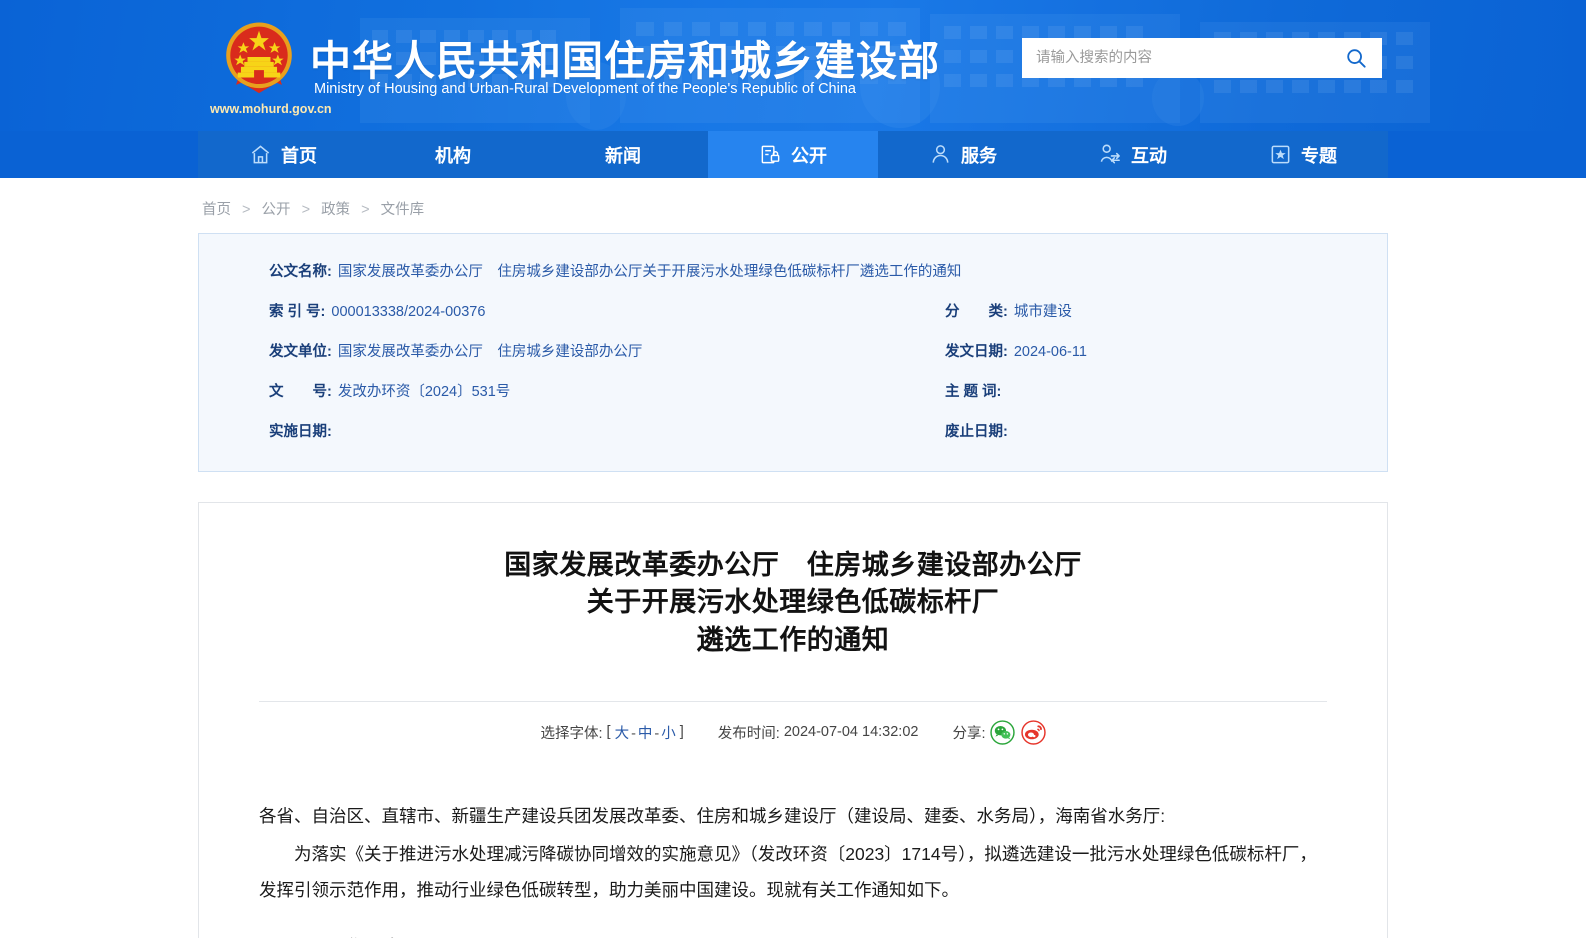  Describe the element at coordinates (976, 432) in the screenshot. I see `metadata-label: 废止日期:` at that location.